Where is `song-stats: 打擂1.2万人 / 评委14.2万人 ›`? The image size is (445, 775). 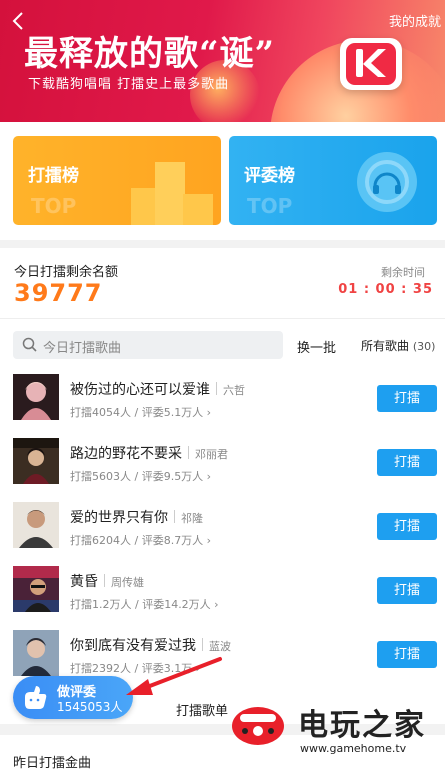 song-stats: 打擂1.2万人 / 评委14.2万人 › is located at coordinates (144, 604).